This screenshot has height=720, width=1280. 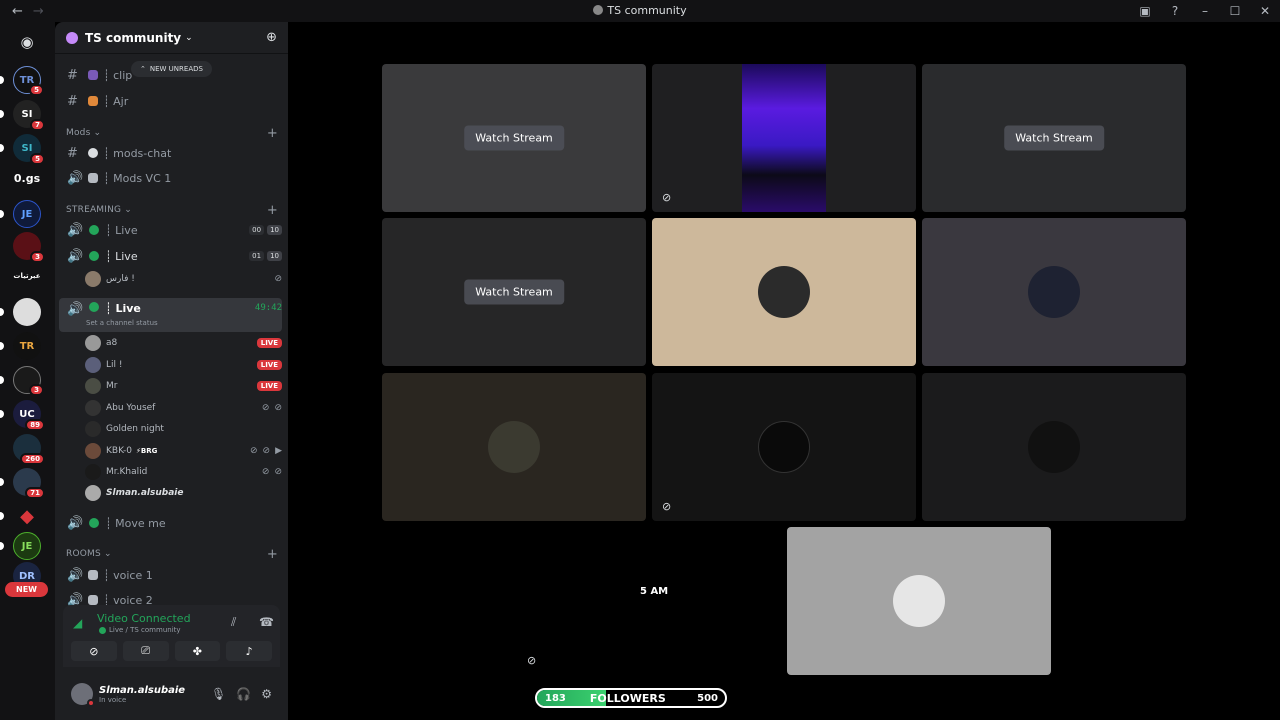 What do you see at coordinates (183, 386) in the screenshot?
I see `voice-user: Mr LIVE` at bounding box center [183, 386].